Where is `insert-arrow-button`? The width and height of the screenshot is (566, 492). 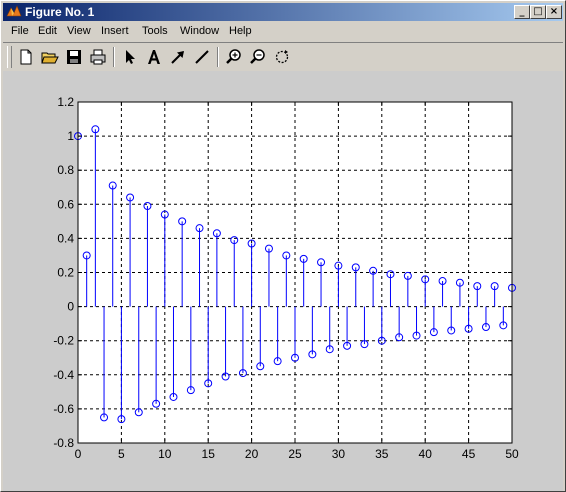
insert-arrow-button is located at coordinates (178, 57).